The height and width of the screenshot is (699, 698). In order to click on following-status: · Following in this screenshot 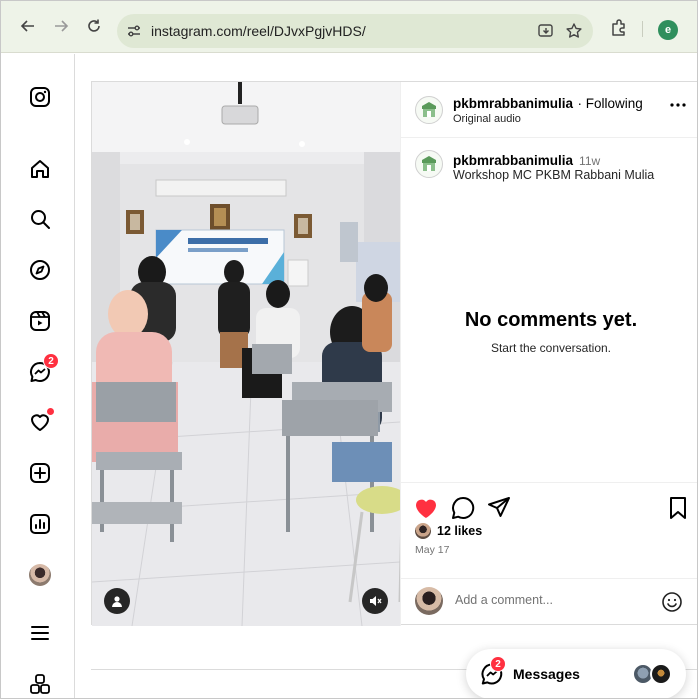, I will do `click(609, 103)`.